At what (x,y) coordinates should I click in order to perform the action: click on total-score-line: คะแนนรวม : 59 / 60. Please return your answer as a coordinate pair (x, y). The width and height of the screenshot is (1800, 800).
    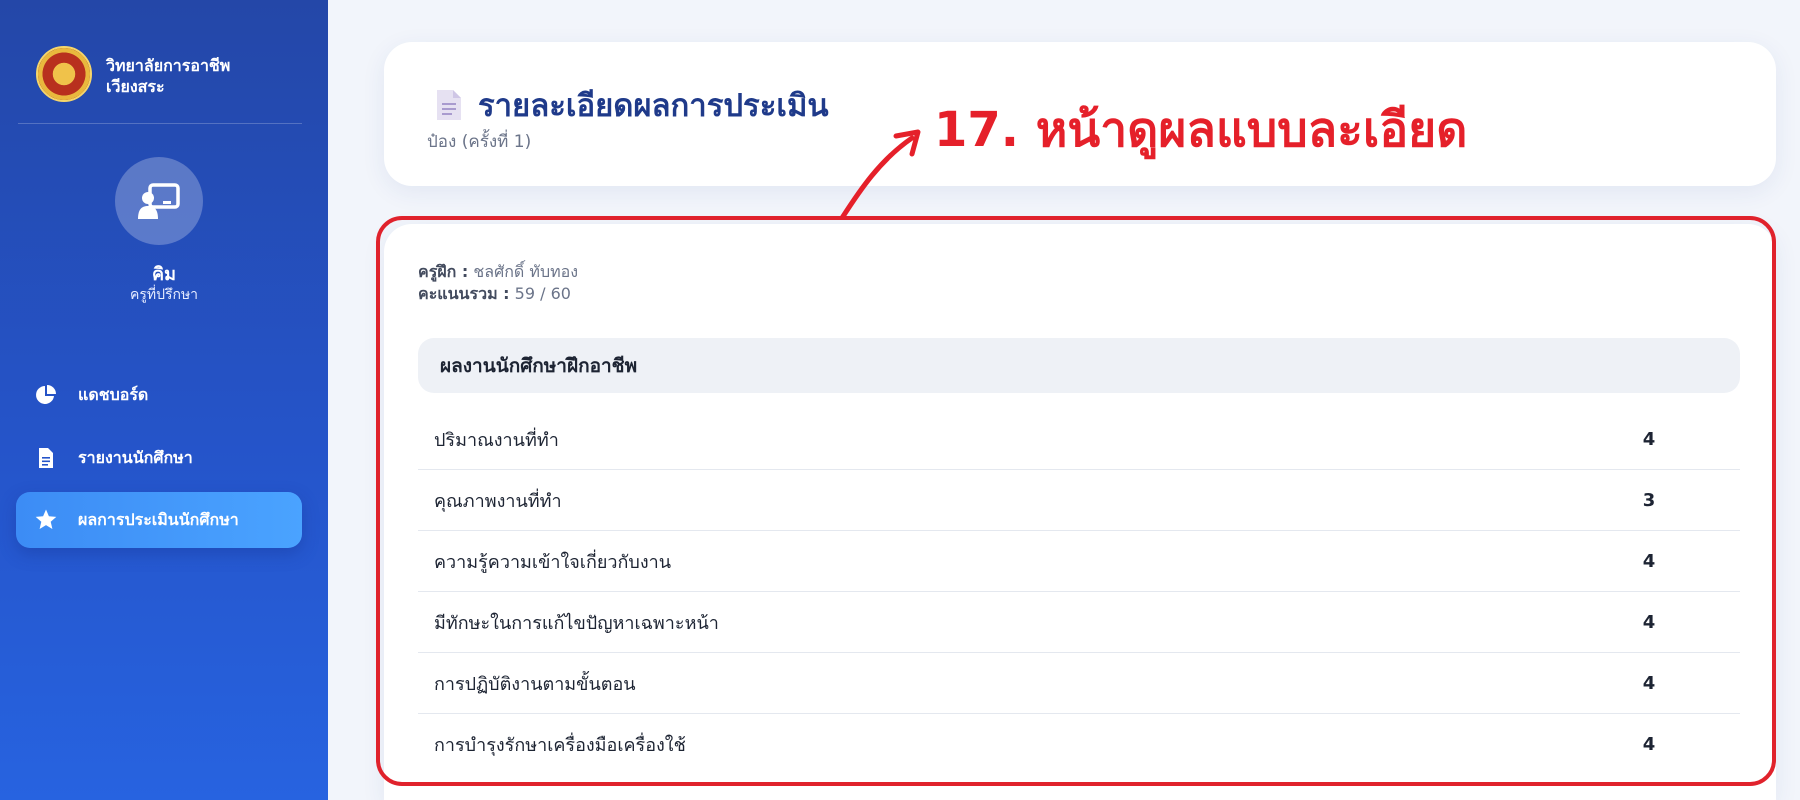
    Looking at the image, I should click on (494, 294).